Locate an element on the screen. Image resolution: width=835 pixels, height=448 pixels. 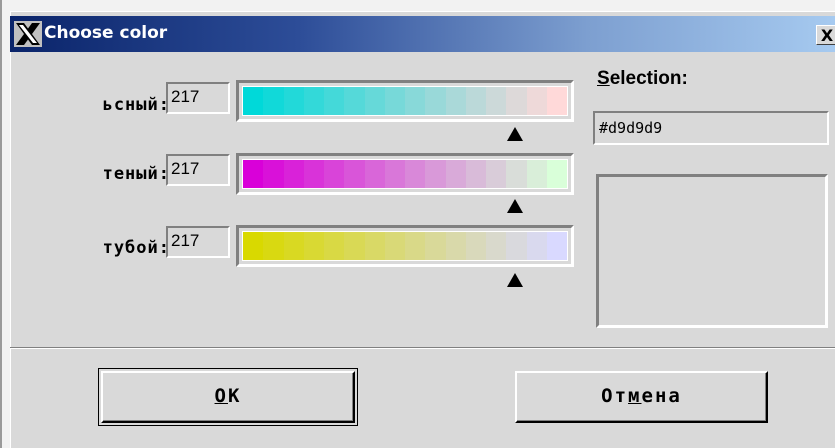
green-gradient-swatches is located at coordinates (405, 174).